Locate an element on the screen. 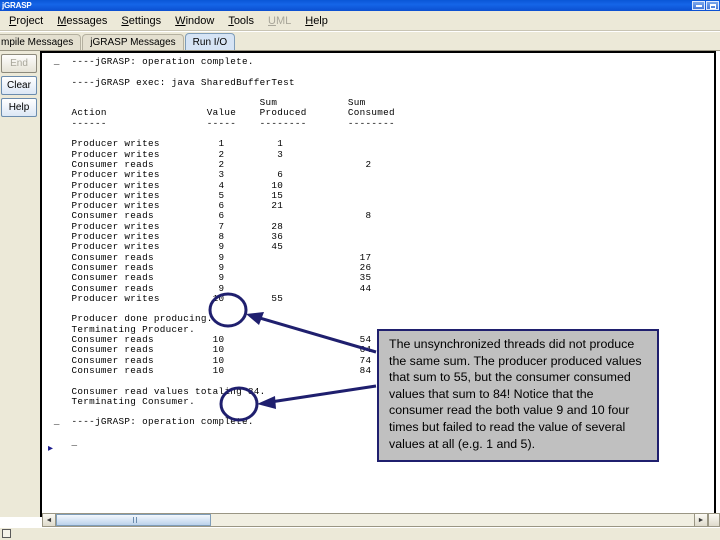  menu-item-messages: Messages is located at coordinates (82, 21).